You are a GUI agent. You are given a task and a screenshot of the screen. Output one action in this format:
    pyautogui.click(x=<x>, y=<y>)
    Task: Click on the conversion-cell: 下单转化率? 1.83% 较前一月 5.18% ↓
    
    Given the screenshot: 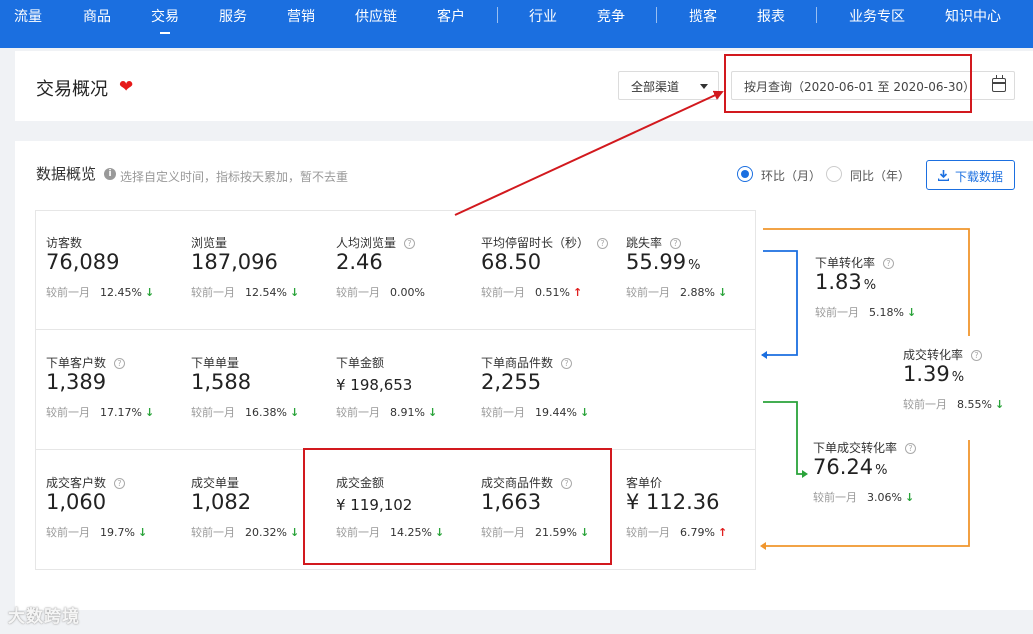 What is the action you would take?
    pyautogui.click(x=885, y=304)
    